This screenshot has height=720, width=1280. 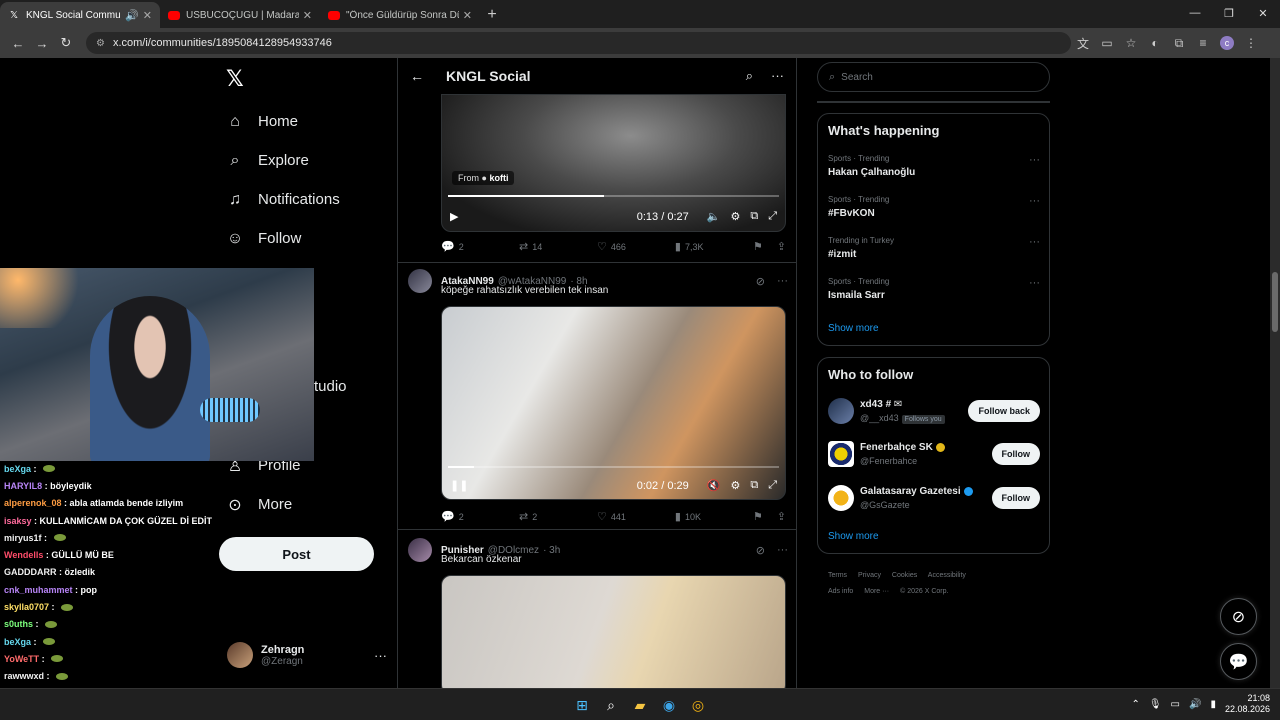 What do you see at coordinates (714, 246) in the screenshot?
I see `views-button: ▮ 7,3K` at bounding box center [714, 246].